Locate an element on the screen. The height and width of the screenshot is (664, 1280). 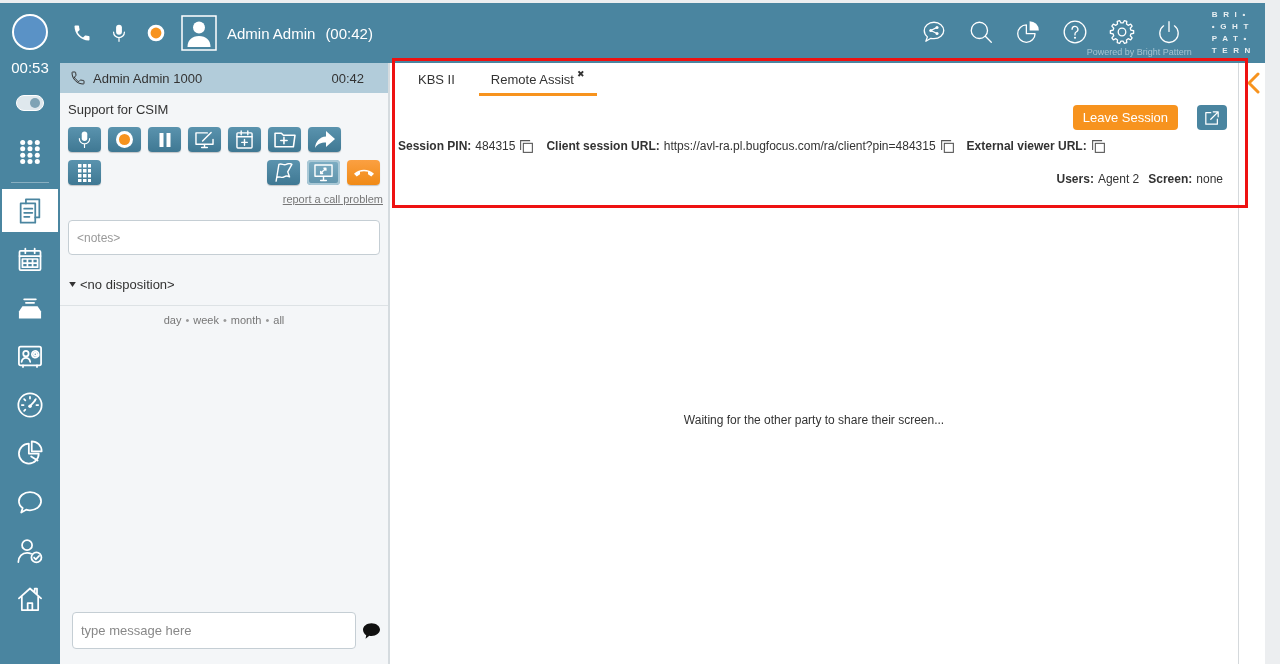
flag-button is located at coordinates (283, 172).